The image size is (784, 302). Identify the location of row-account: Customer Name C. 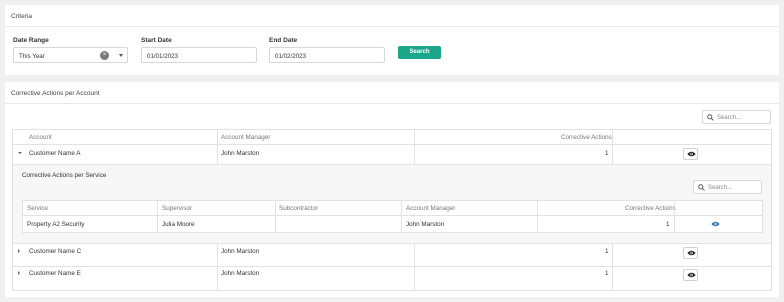
(55, 251).